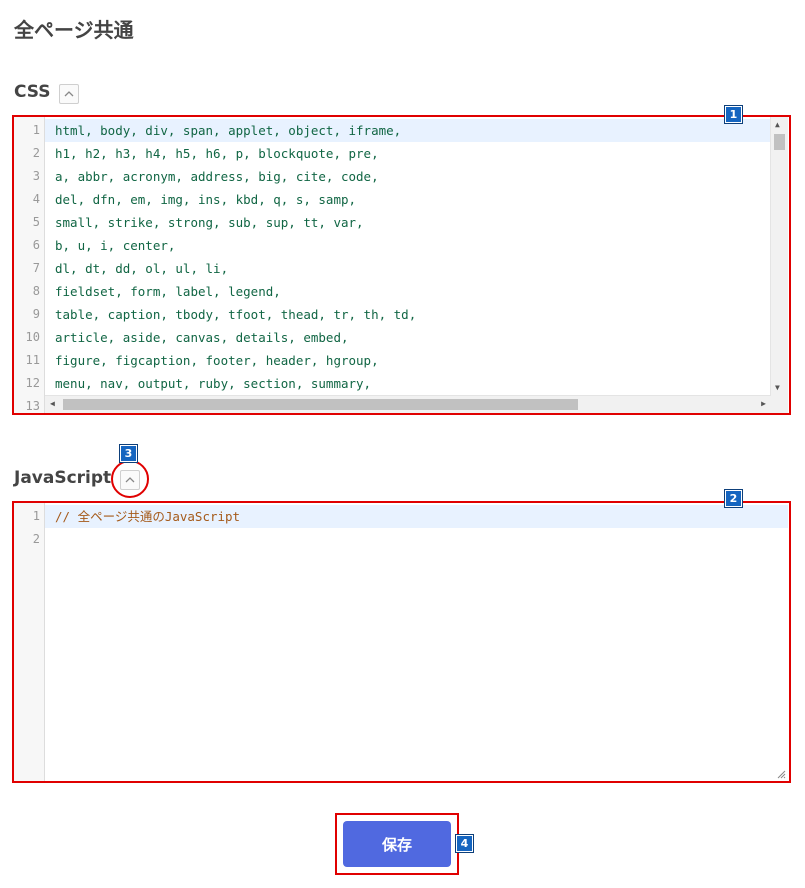 The height and width of the screenshot is (888, 805). What do you see at coordinates (74, 30) in the screenshot?
I see `page-title: 全ページ共通` at bounding box center [74, 30].